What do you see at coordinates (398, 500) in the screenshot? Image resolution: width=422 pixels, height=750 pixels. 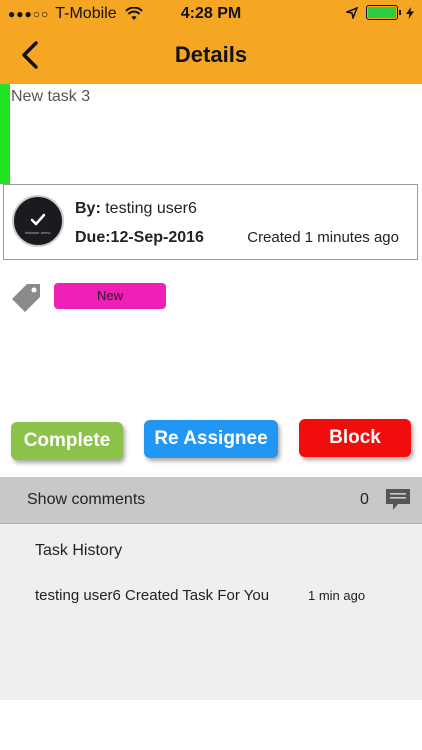 I see `comment-icon` at bounding box center [398, 500].